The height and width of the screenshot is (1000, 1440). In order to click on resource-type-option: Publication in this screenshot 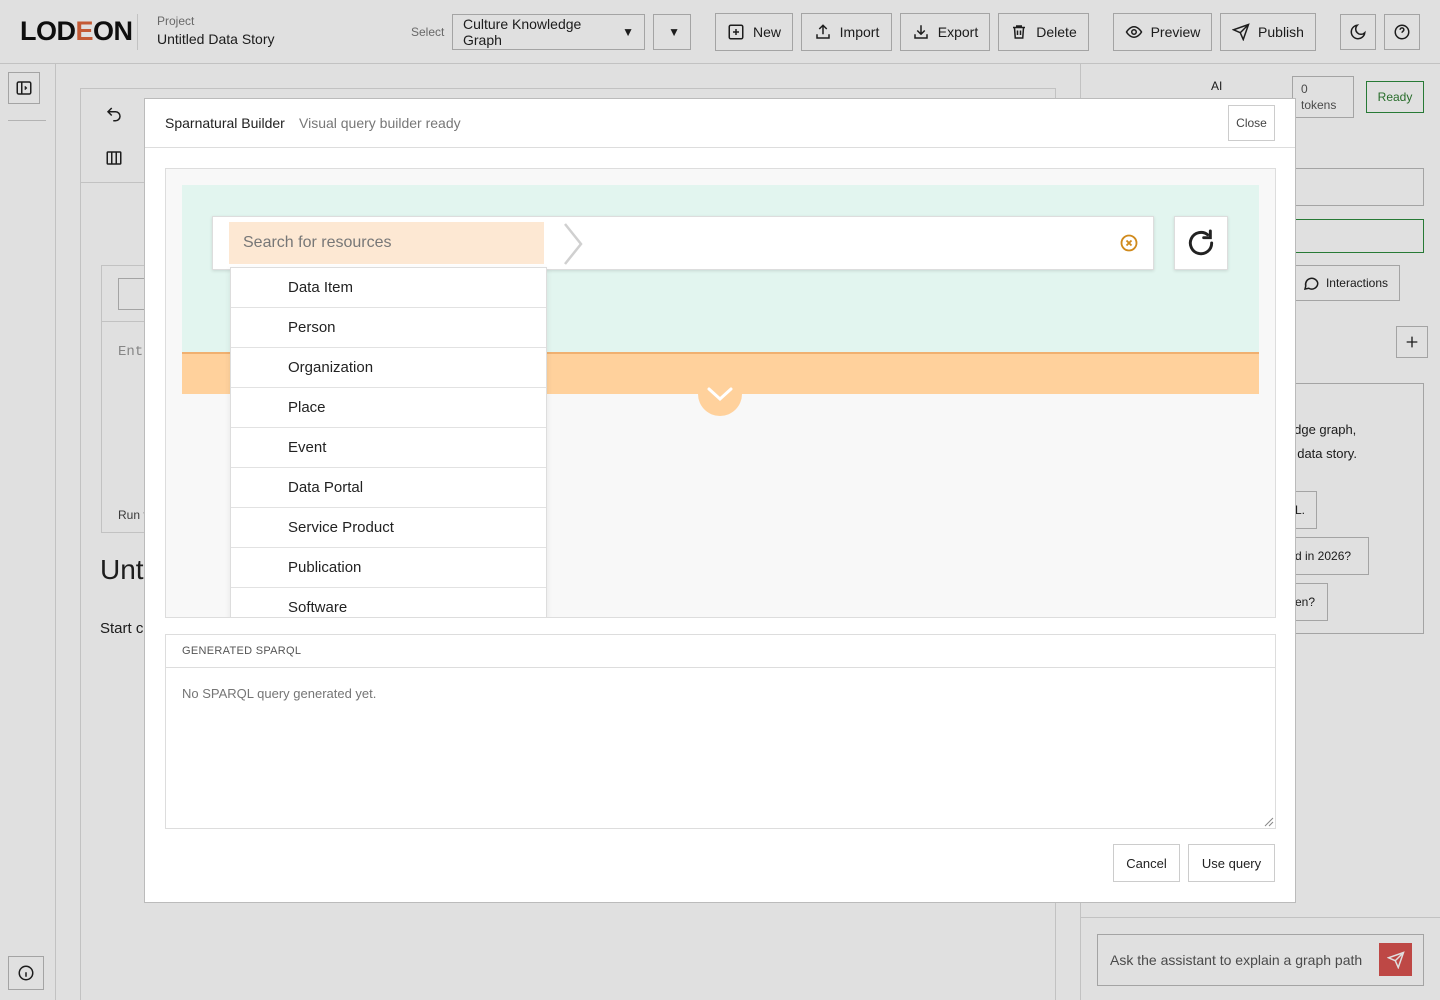, I will do `click(388, 568)`.